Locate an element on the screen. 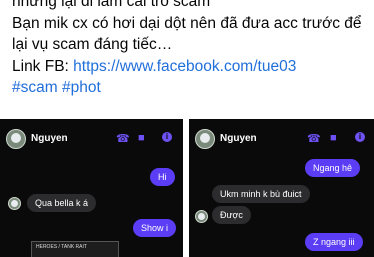  image-attachment: HEROES / TANK RAIT is located at coordinates (75, 249).